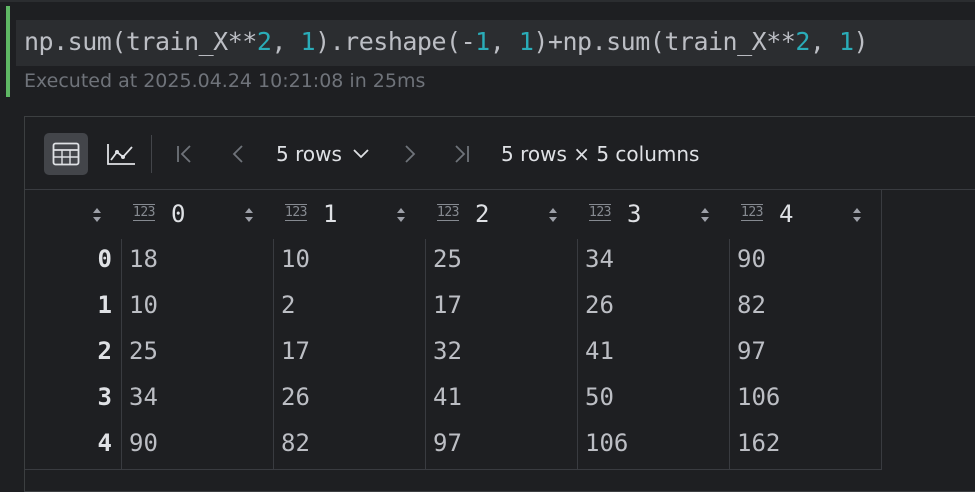 The width and height of the screenshot is (975, 492). I want to click on execution-status: Executed at 2025.04.24 10:21:08 in 25ms, so click(225, 81).